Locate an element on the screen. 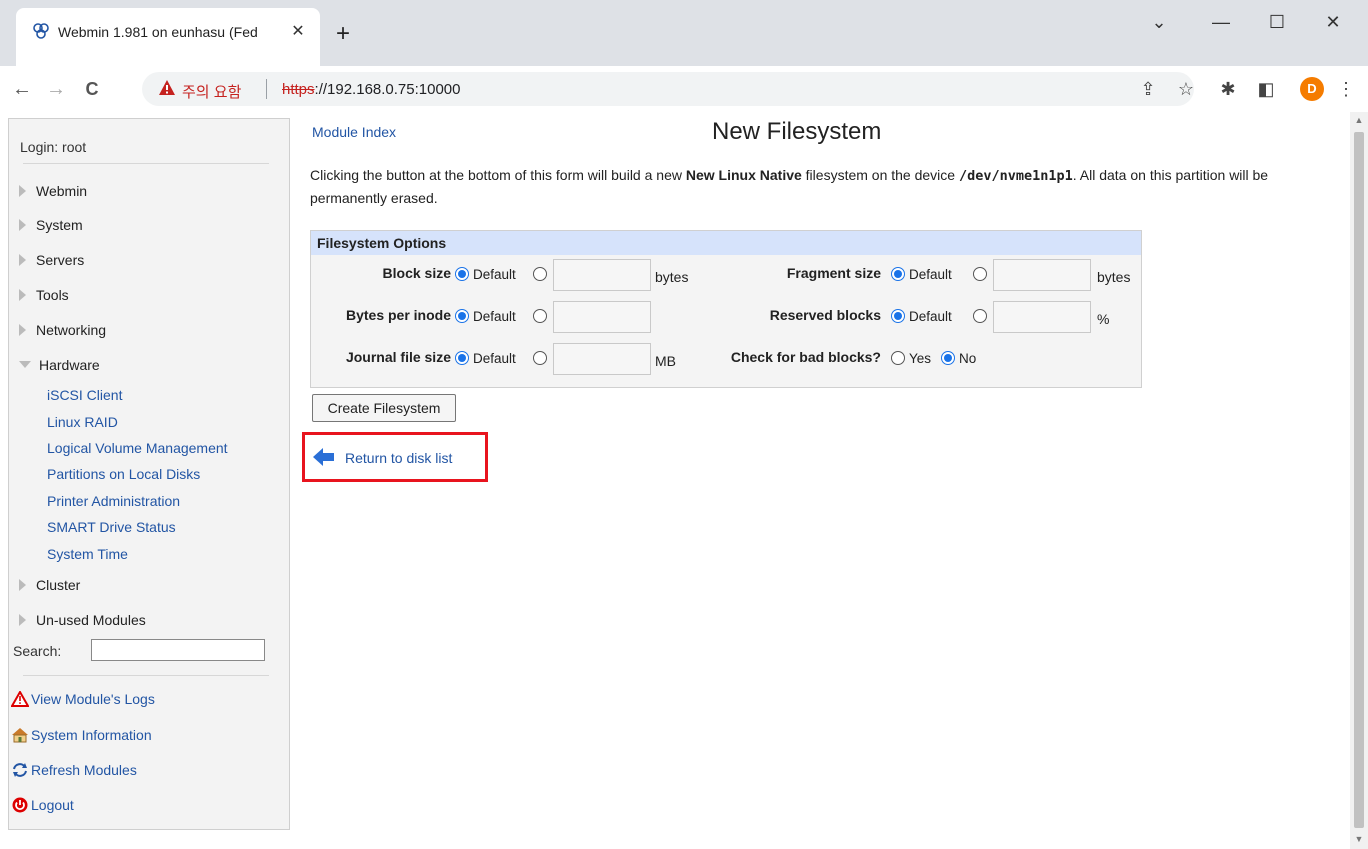 Image resolution: width=1368 pixels, height=849 pixels. minimize-button: — is located at coordinates (1221, 22).